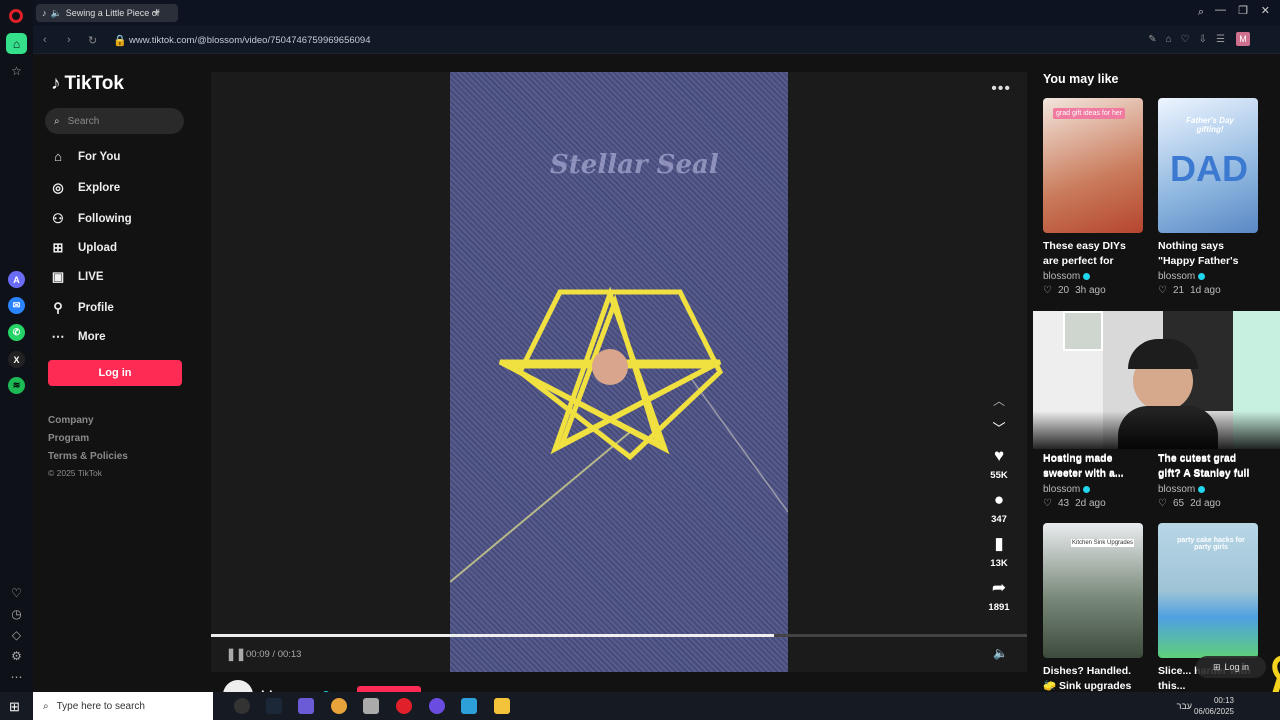 Image resolution: width=1280 pixels, height=720 pixels. Describe the element at coordinates (14, 707) in the screenshot. I see `windows-start-icon: ⊞` at that location.